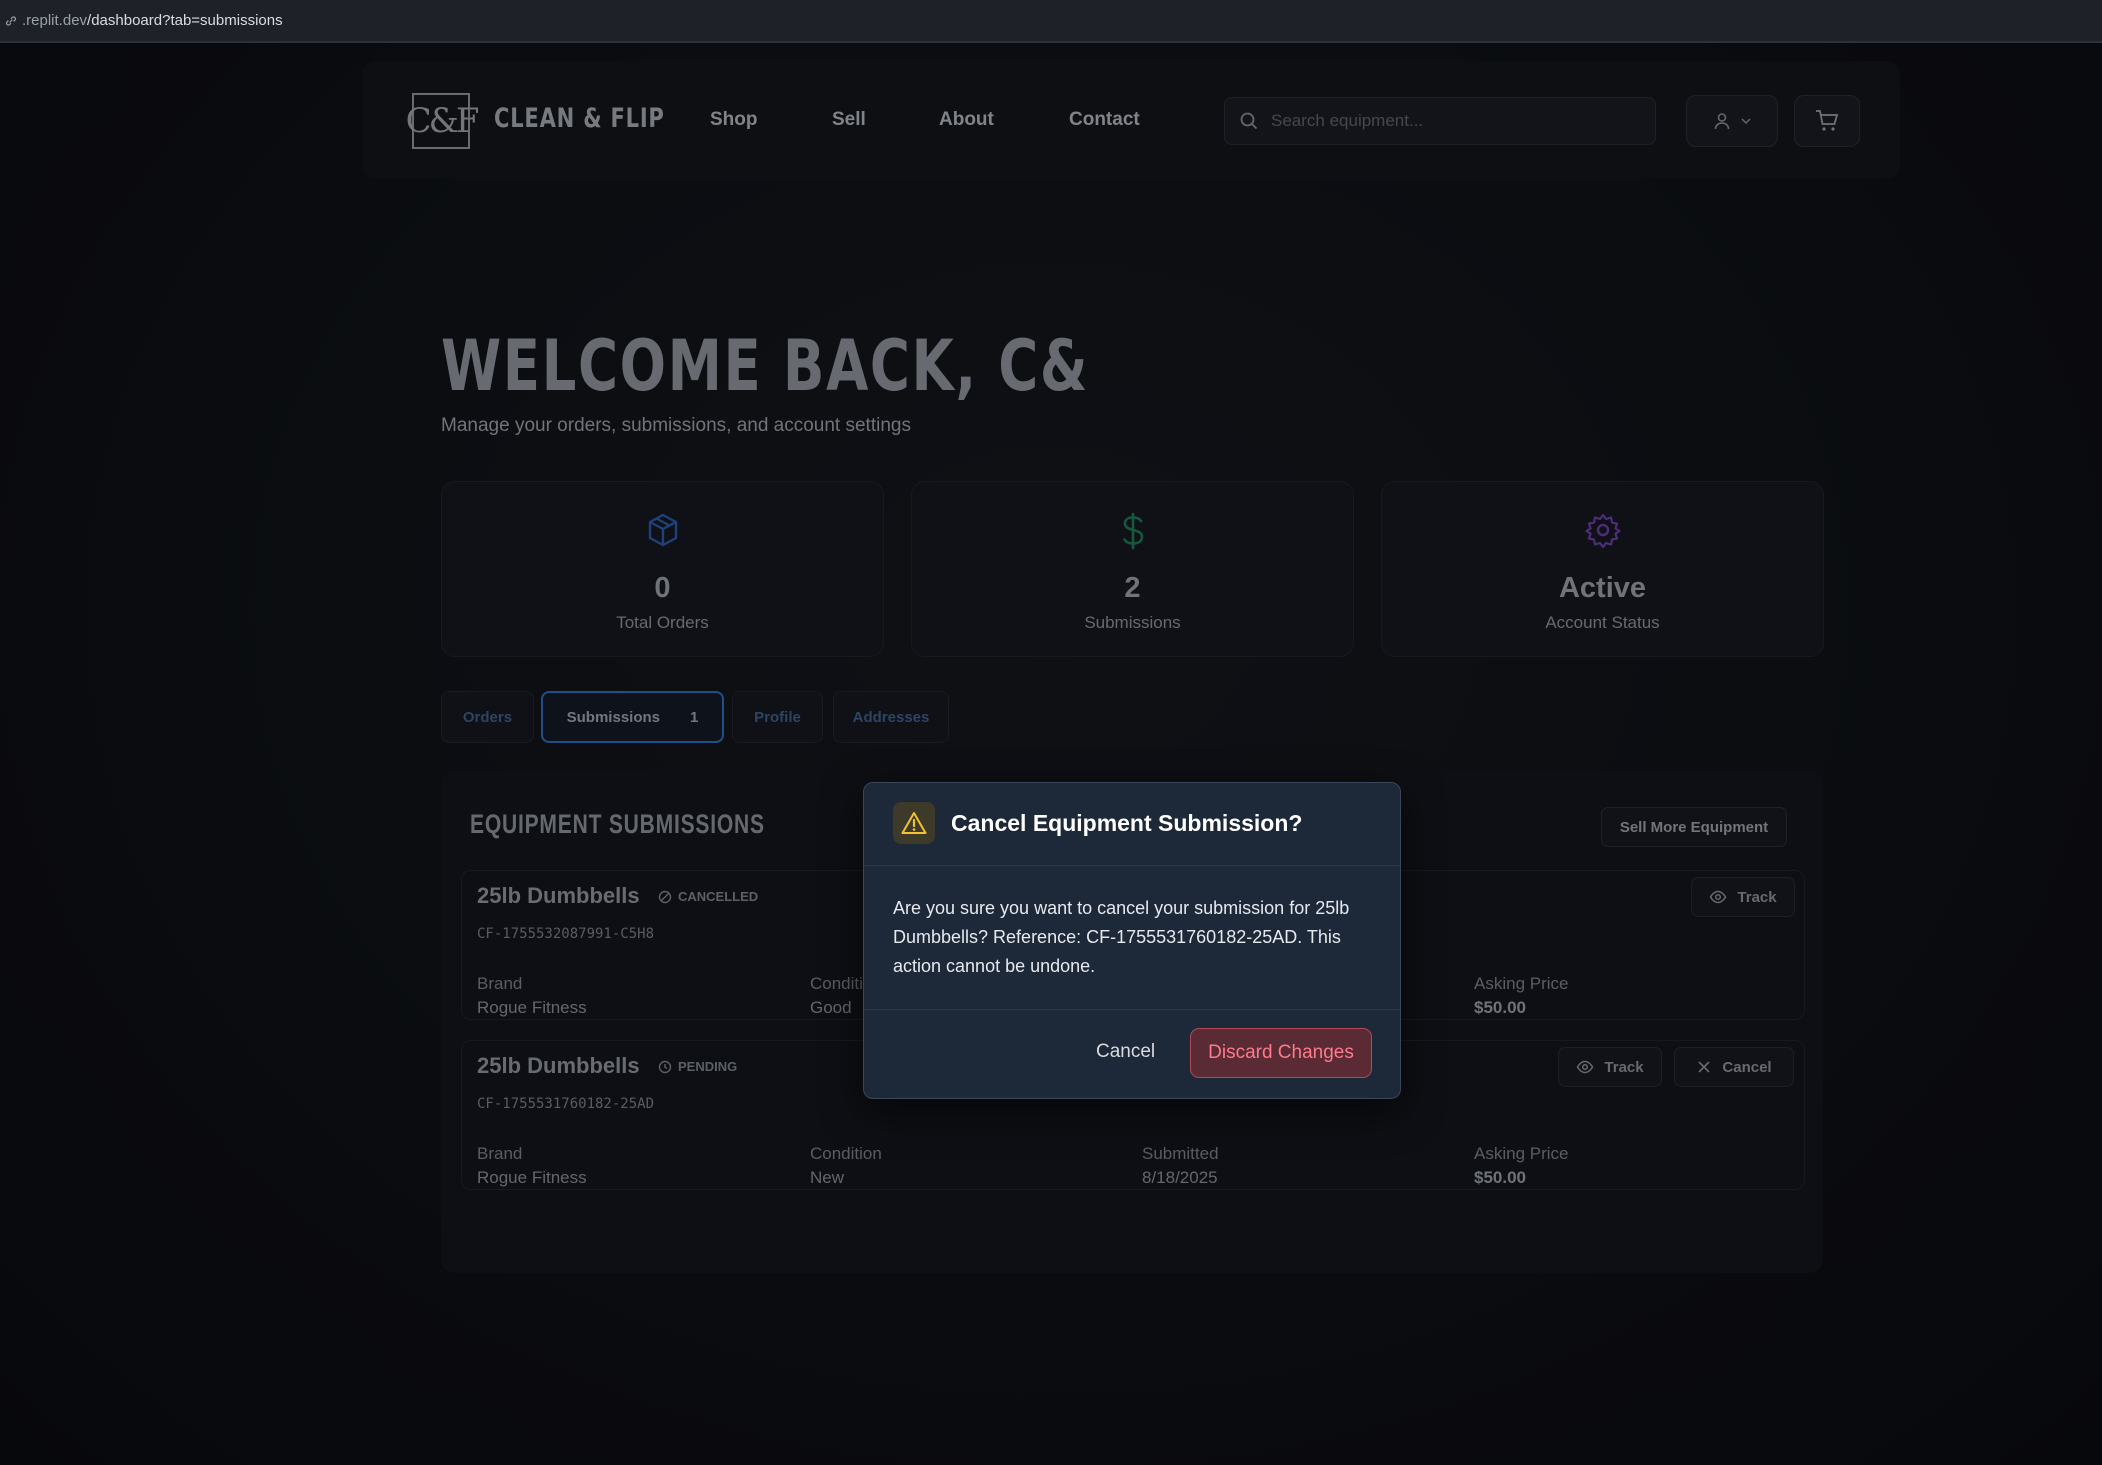 The image size is (2102, 1465). I want to click on dialog-cancel-button: Cancel, so click(1125, 1052).